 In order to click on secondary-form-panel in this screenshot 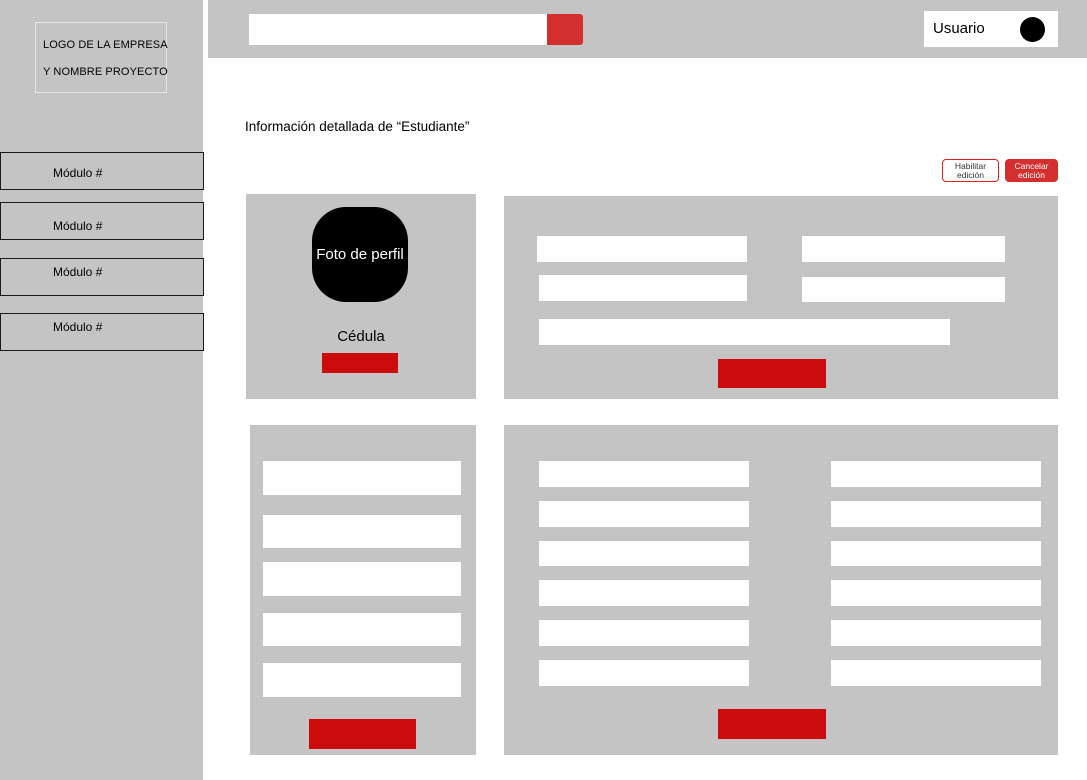, I will do `click(363, 590)`.